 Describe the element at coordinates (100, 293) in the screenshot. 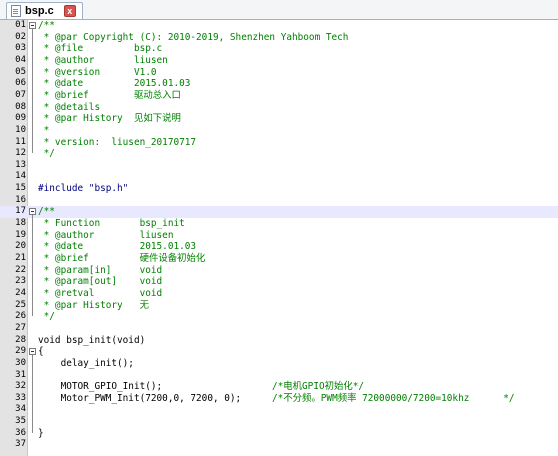

I see `code-text: * @retval void` at that location.